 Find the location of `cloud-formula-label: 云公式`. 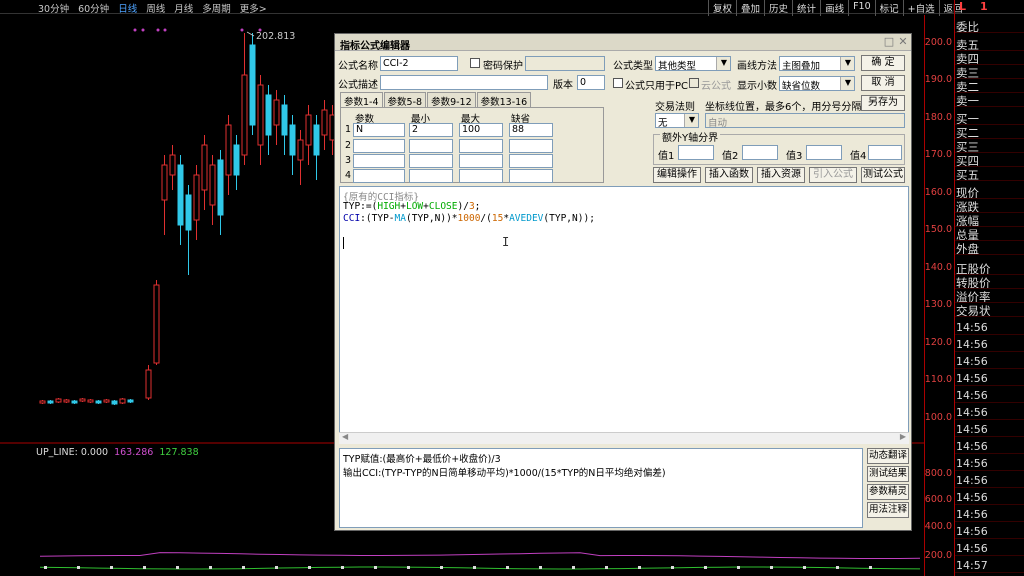

cloud-formula-label: 云公式 is located at coordinates (716, 86).